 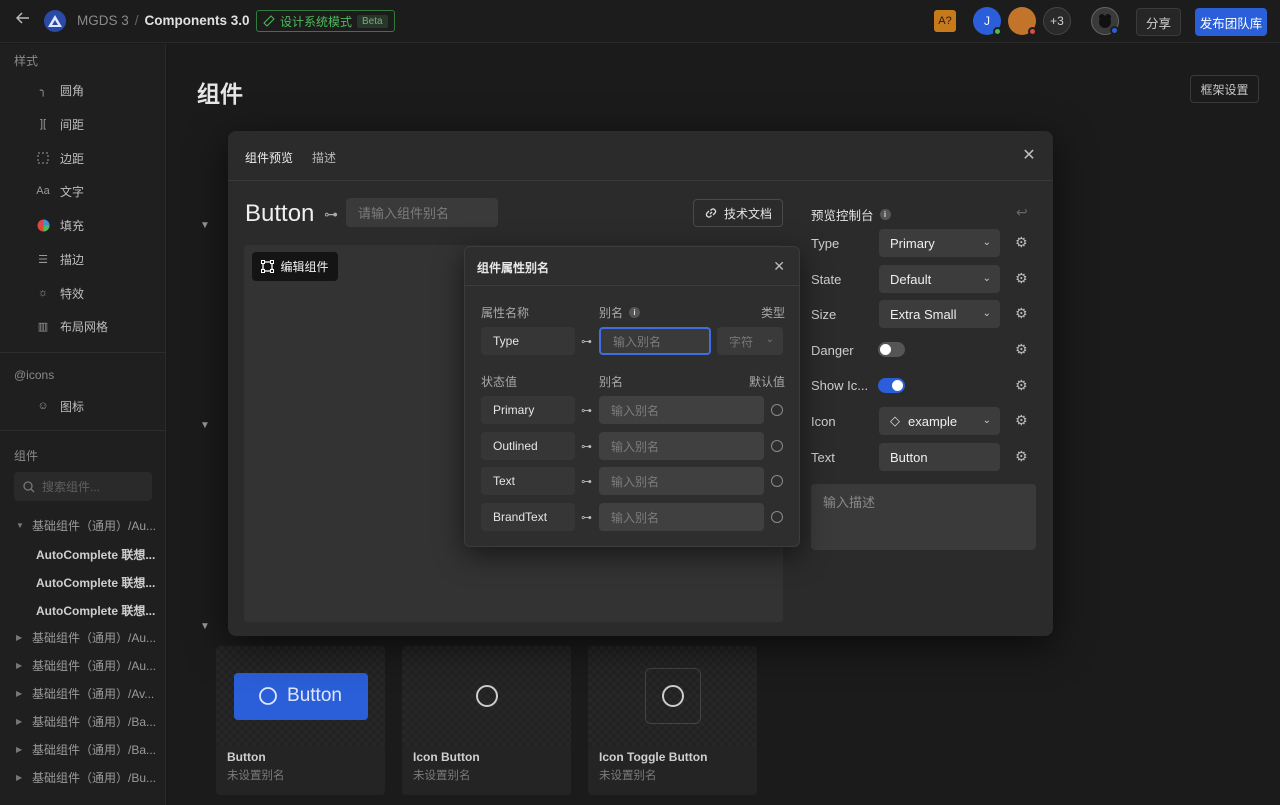 I want to click on property-alias-input: 输入别名, so click(x=655, y=341).